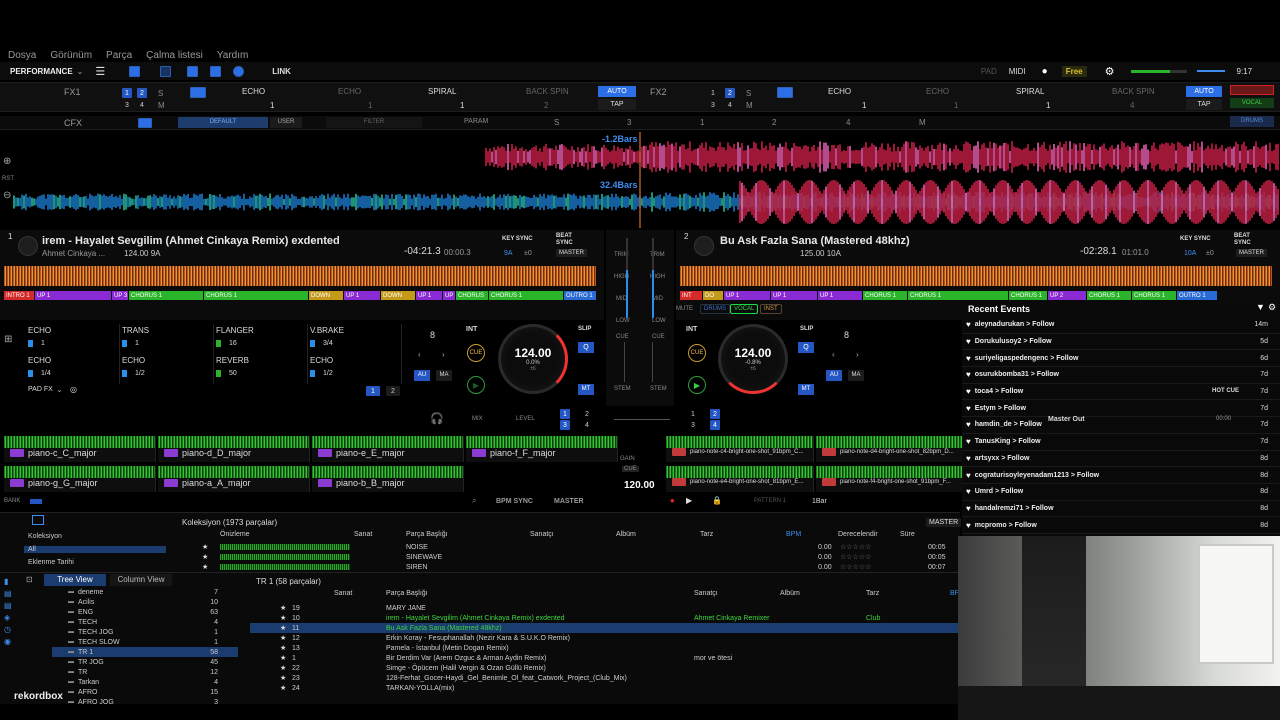 Image resolution: width=1280 pixels, height=720 pixels. I want to click on menu-view: Görünüm, so click(71, 55).